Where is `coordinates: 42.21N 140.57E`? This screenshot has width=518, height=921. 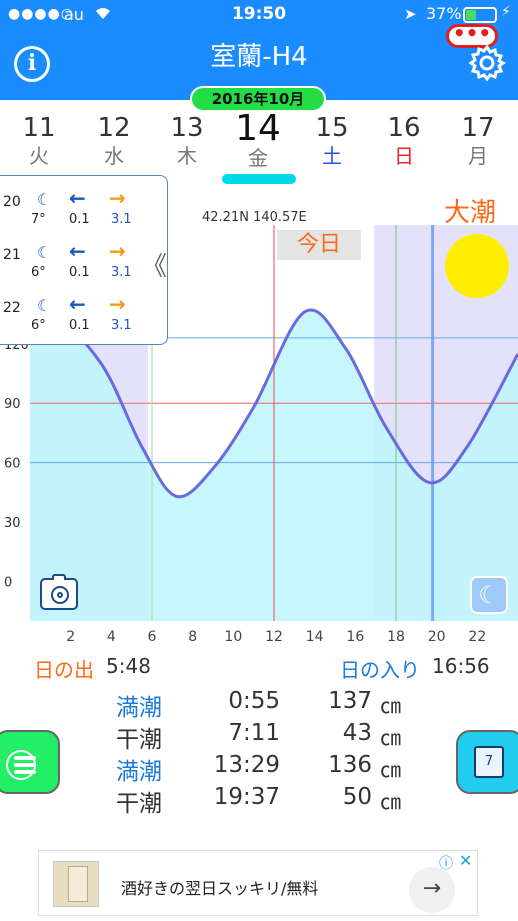 coordinates: 42.21N 140.57E is located at coordinates (254, 217).